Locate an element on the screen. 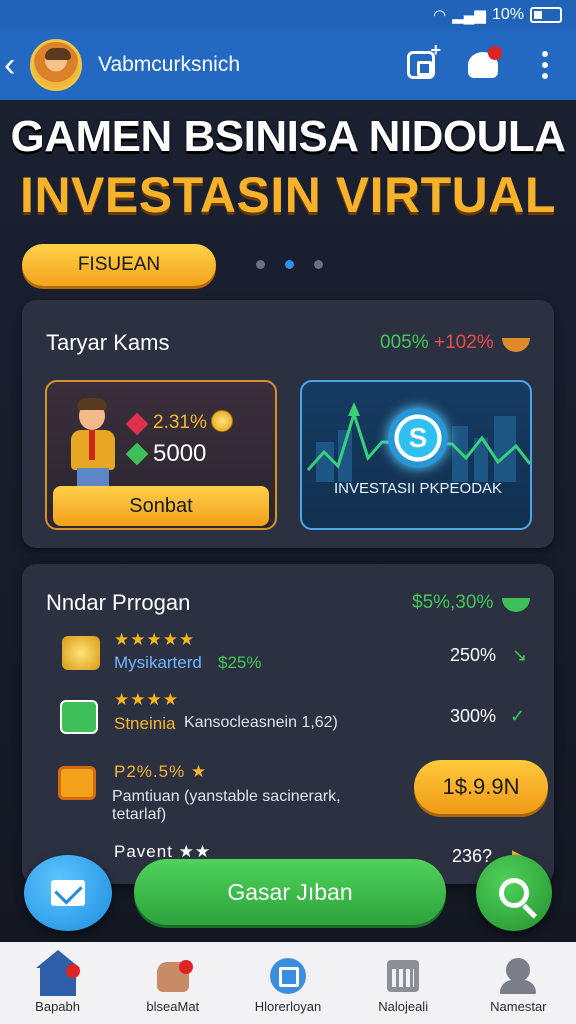  row-rating: P2%.5% ★ is located at coordinates (161, 771).